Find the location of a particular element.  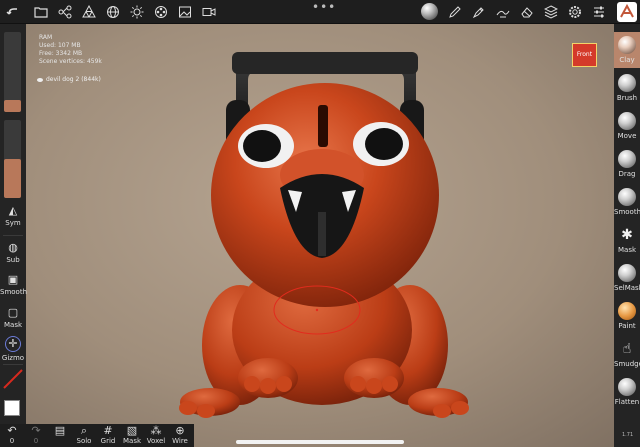

eye-icon is located at coordinates (40, 79).